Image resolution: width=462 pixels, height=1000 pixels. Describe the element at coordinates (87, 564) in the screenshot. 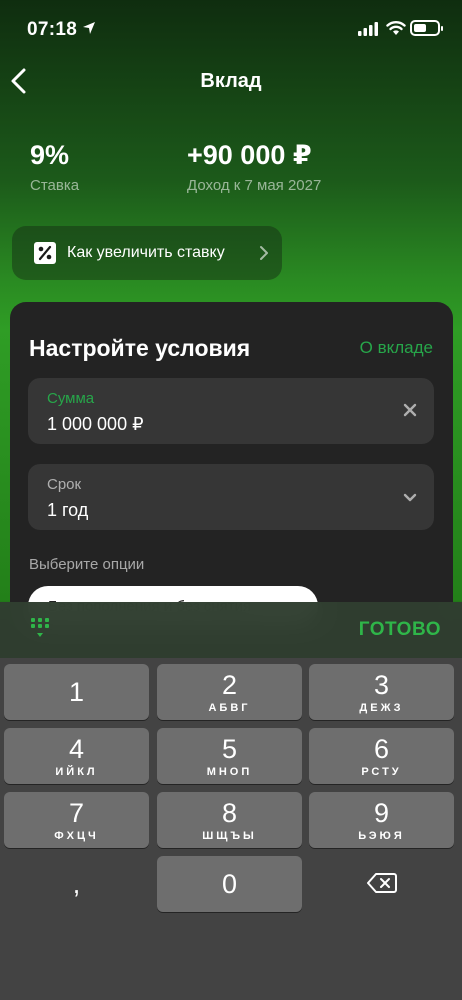

I see `options-label: Выберите опции` at that location.